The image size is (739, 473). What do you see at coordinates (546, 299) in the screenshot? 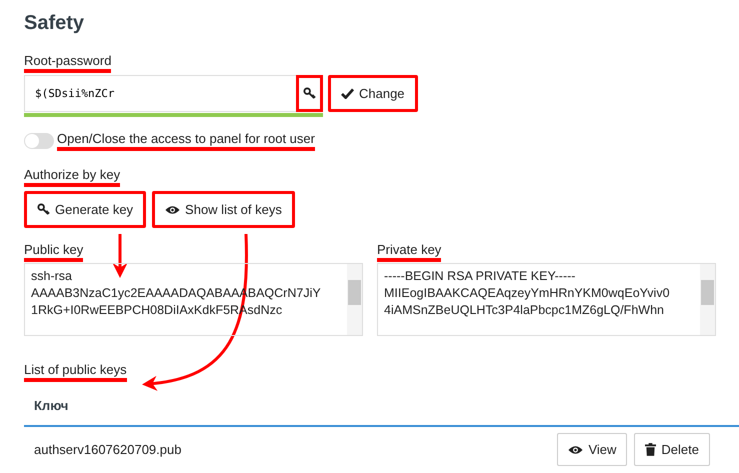
I see `key-textarea: -----BEGIN RSA PRIVATE KEY----- MIIEogIBAAKCAQEAqzeyYmHRnYKM0wqEoYviv0 4iAMSnZBeUQLHTc3P4laPbcpc1MZ6gLQ/FhWhn` at bounding box center [546, 299].